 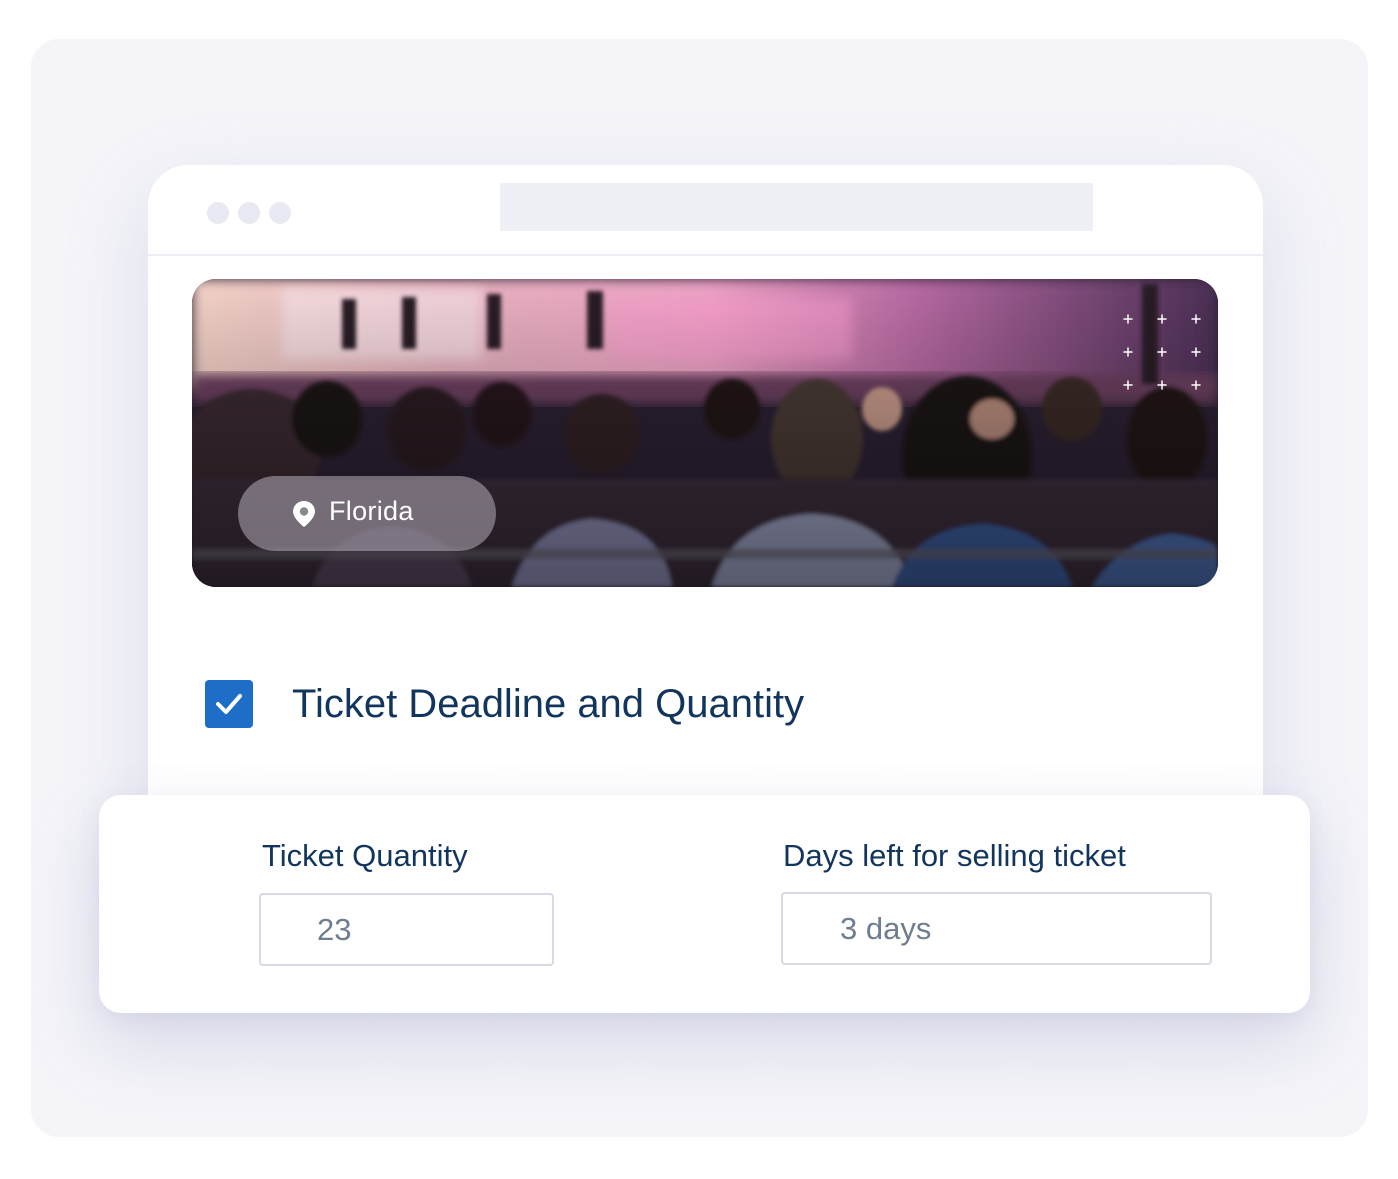 What do you see at coordinates (371, 511) in the screenshot?
I see `location-label: Florida` at bounding box center [371, 511].